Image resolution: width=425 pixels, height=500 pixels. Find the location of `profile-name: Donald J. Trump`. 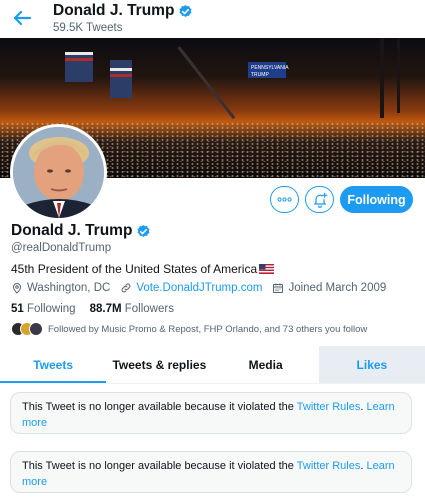

profile-name: Donald J. Trump is located at coordinates (81, 231).